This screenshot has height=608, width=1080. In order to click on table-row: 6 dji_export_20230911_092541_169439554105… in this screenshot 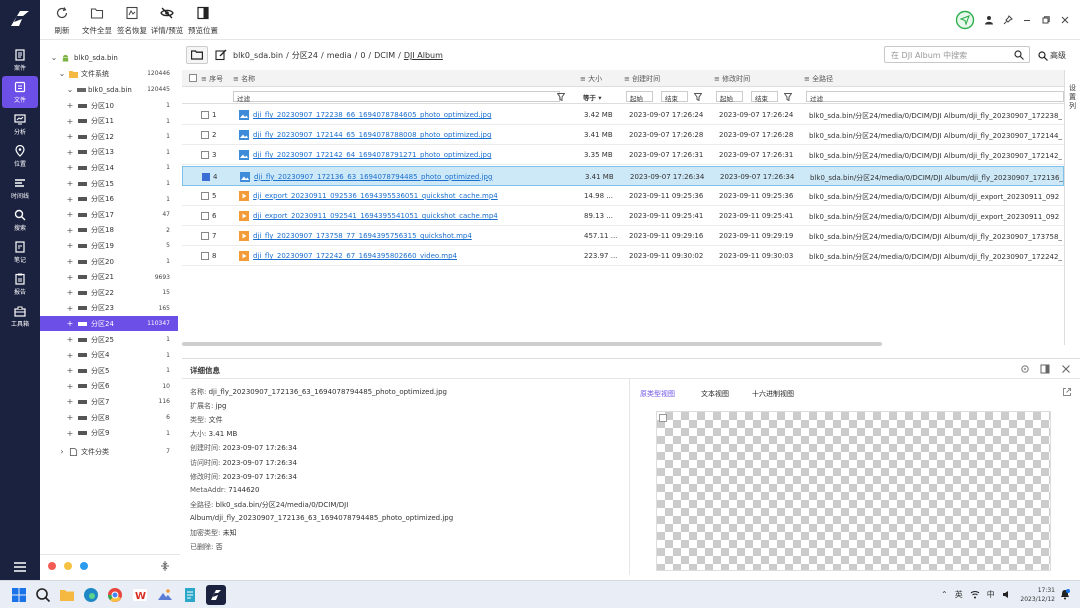, I will do `click(623, 216)`.